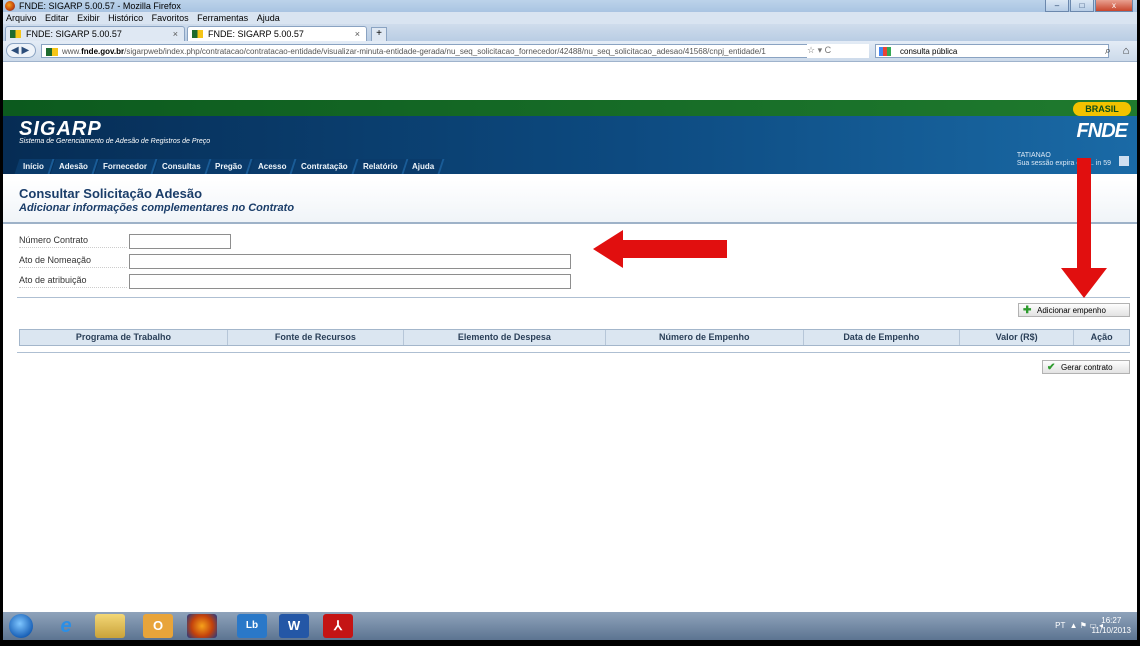 The width and height of the screenshot is (1140, 646). I want to click on menu-arquivo: Arquivo, so click(21, 18).